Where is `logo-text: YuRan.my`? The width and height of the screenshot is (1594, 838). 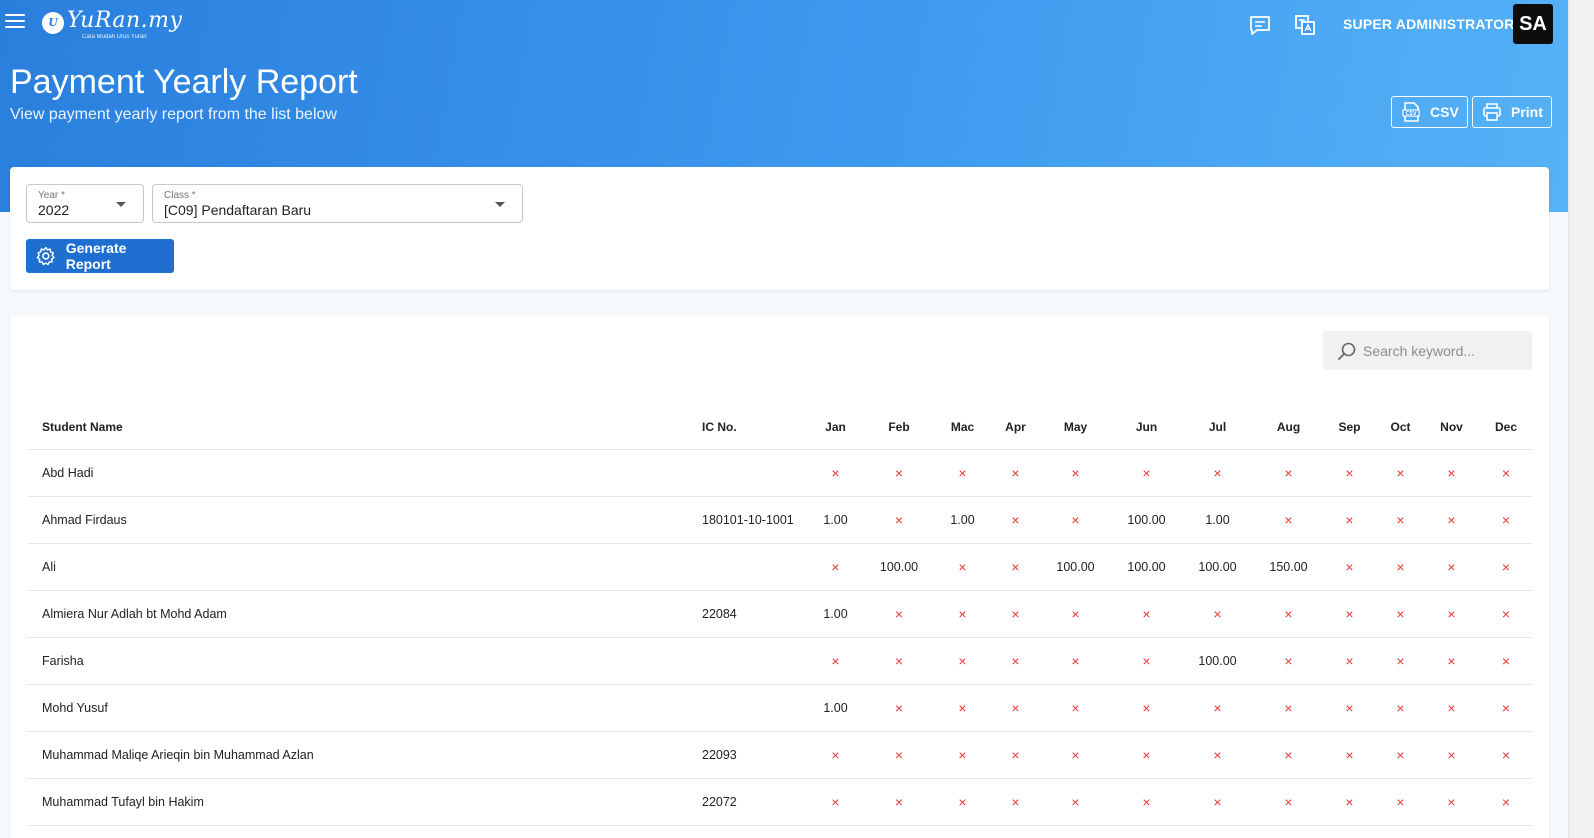
logo-text: YuRan.my is located at coordinates (125, 20).